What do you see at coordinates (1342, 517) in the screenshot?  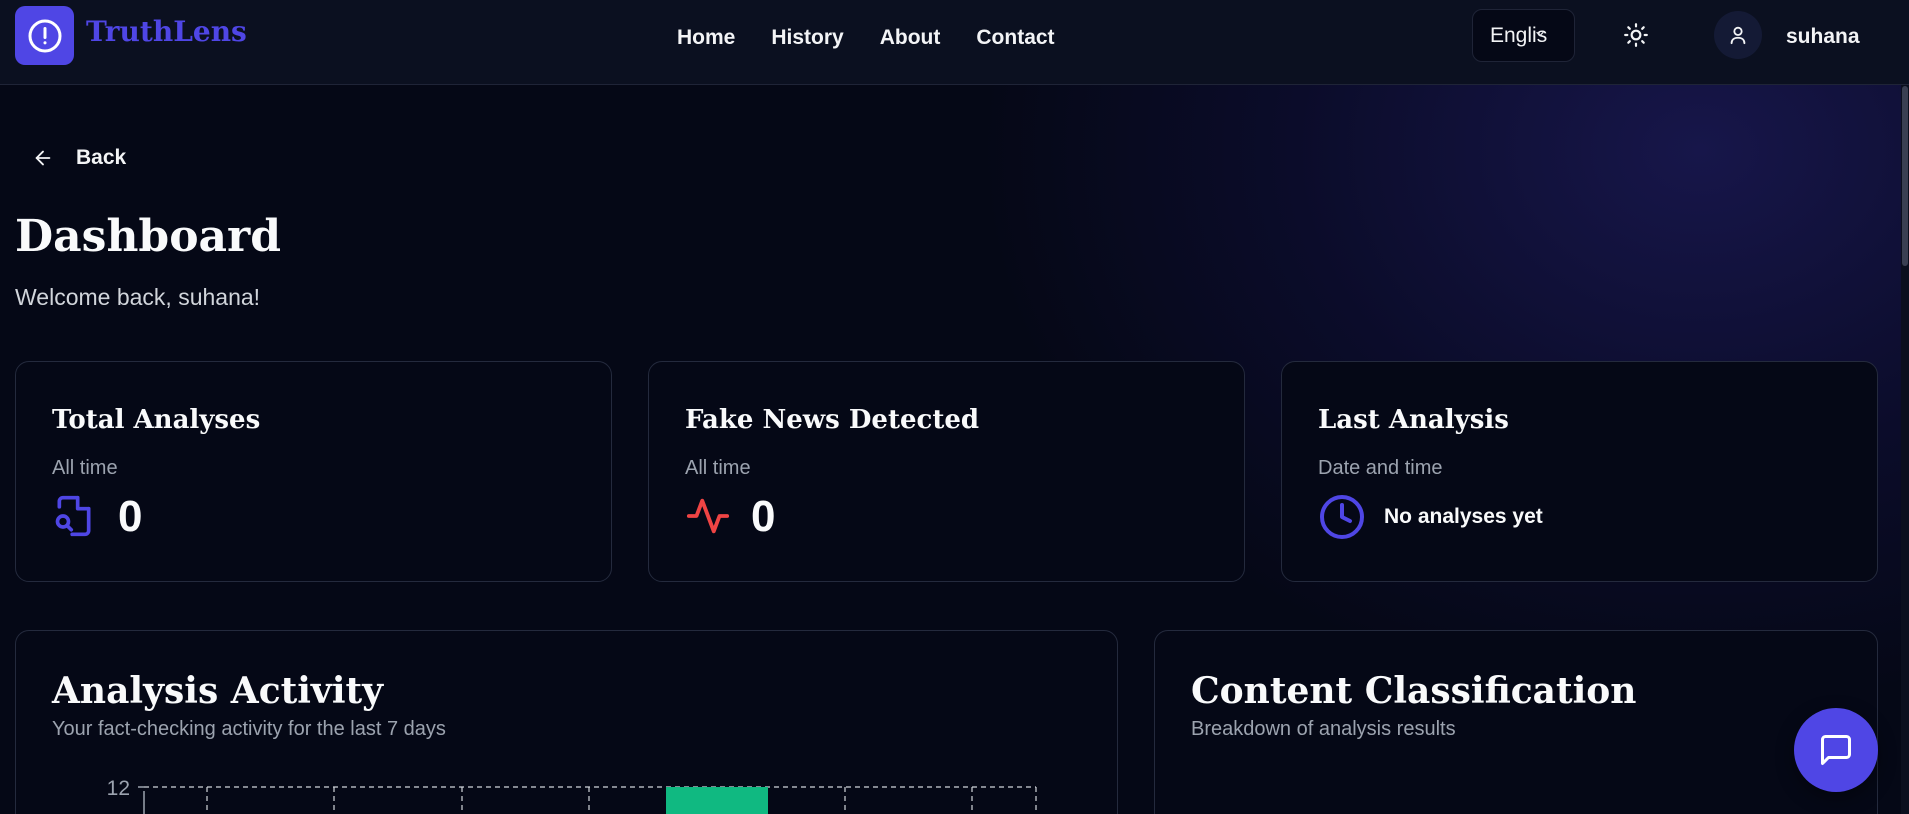 I see `clock-icon` at bounding box center [1342, 517].